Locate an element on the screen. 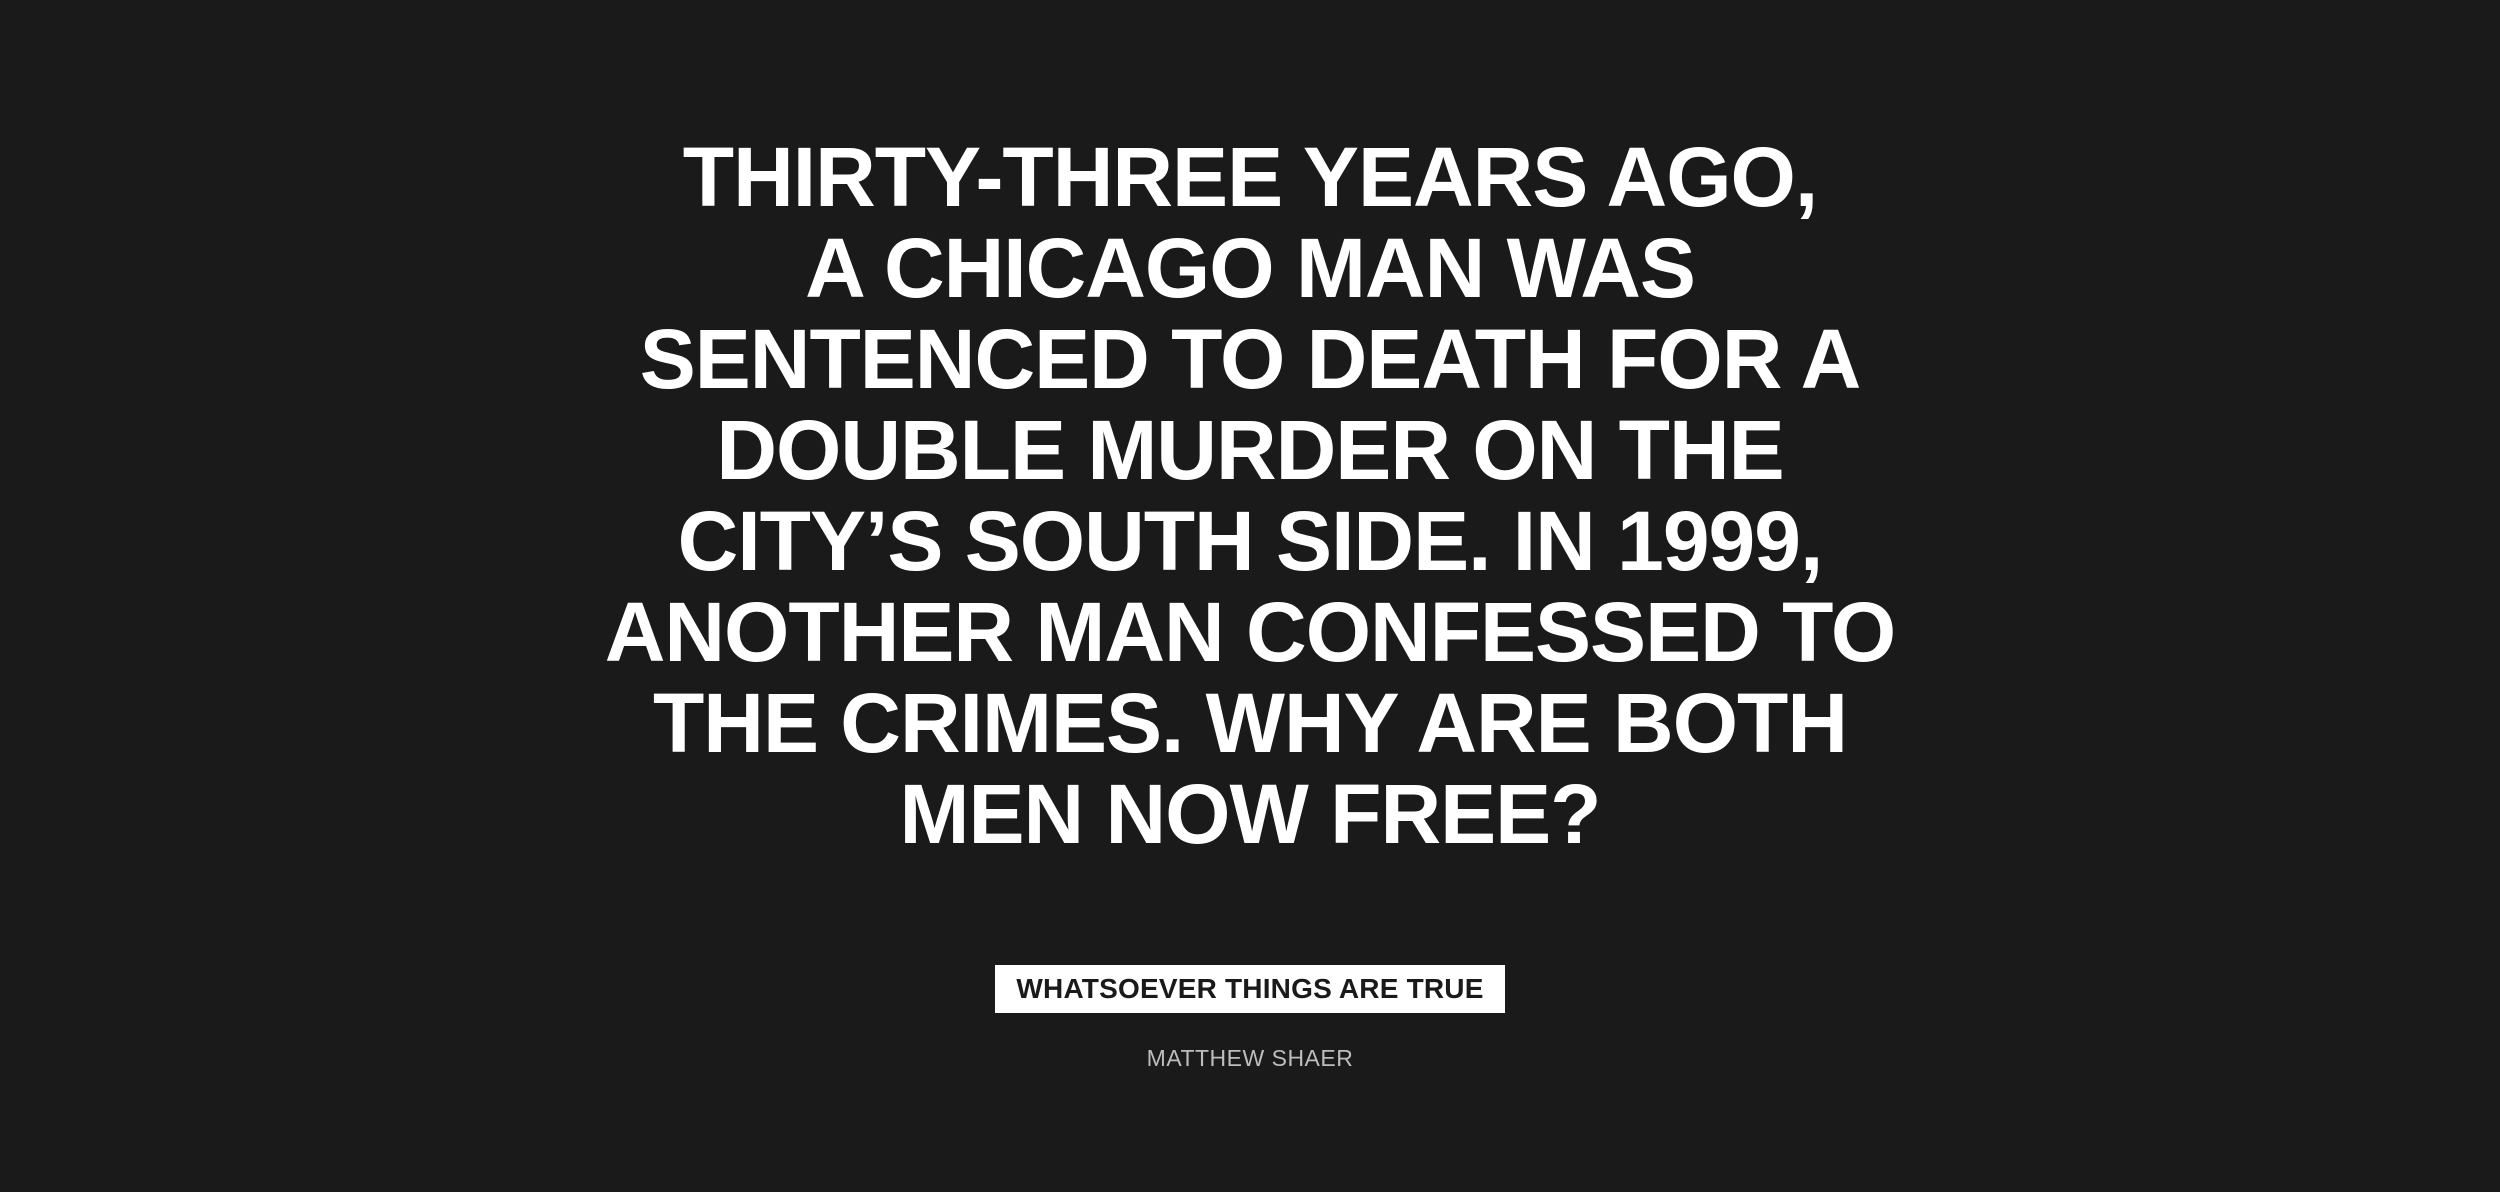 The height and width of the screenshot is (1192, 2500). headline-line: SENTENCED TO DEATH FOR A is located at coordinates (1250, 359).